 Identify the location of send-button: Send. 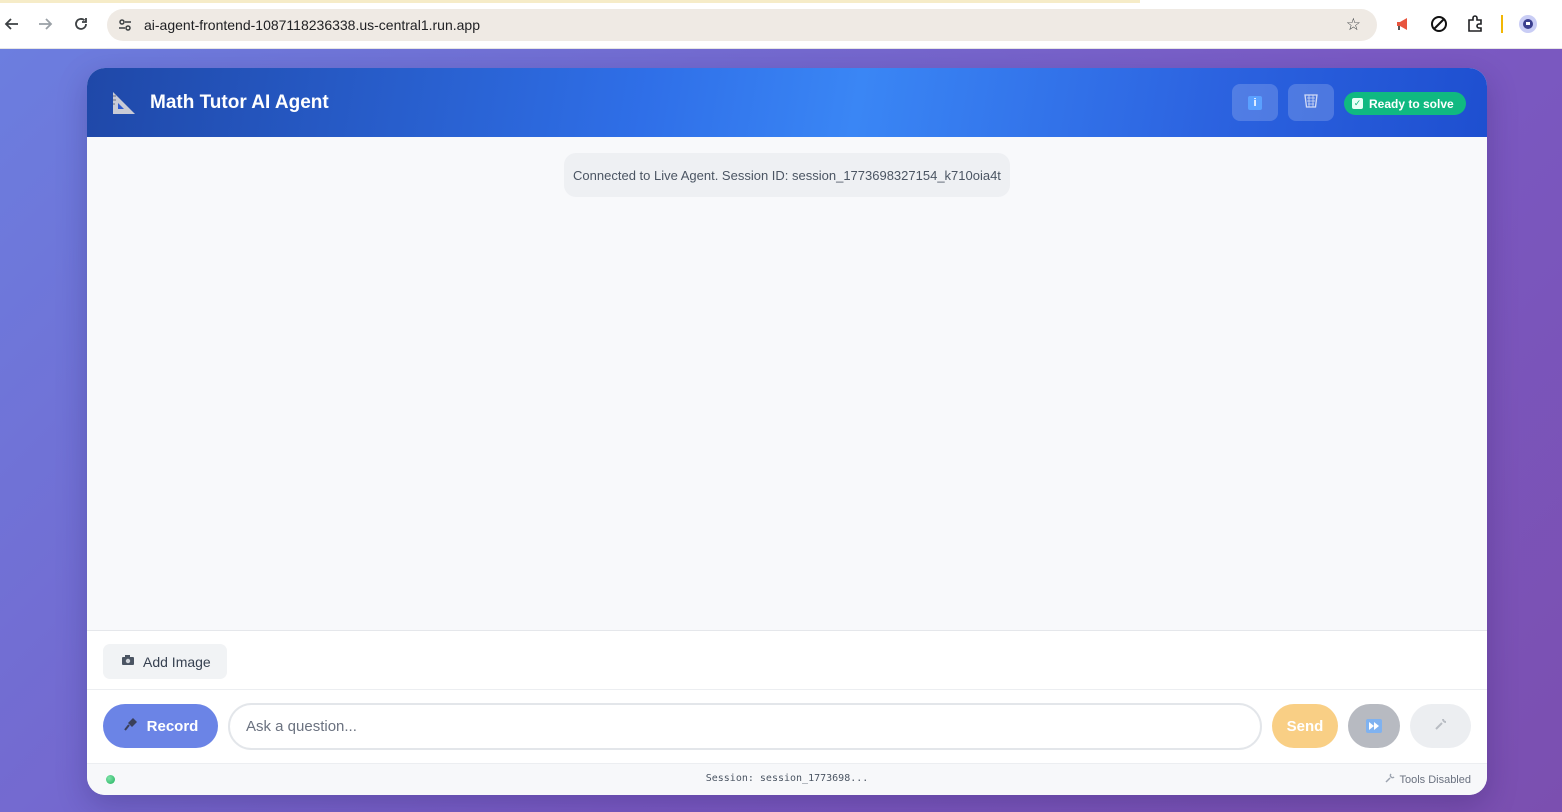
(1305, 726).